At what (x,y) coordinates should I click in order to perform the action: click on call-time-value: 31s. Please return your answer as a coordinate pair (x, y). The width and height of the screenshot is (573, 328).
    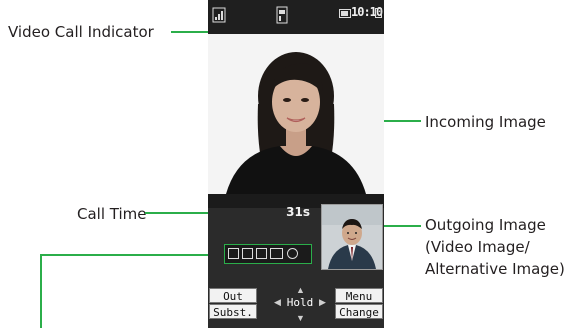
    Looking at the image, I should click on (298, 212).